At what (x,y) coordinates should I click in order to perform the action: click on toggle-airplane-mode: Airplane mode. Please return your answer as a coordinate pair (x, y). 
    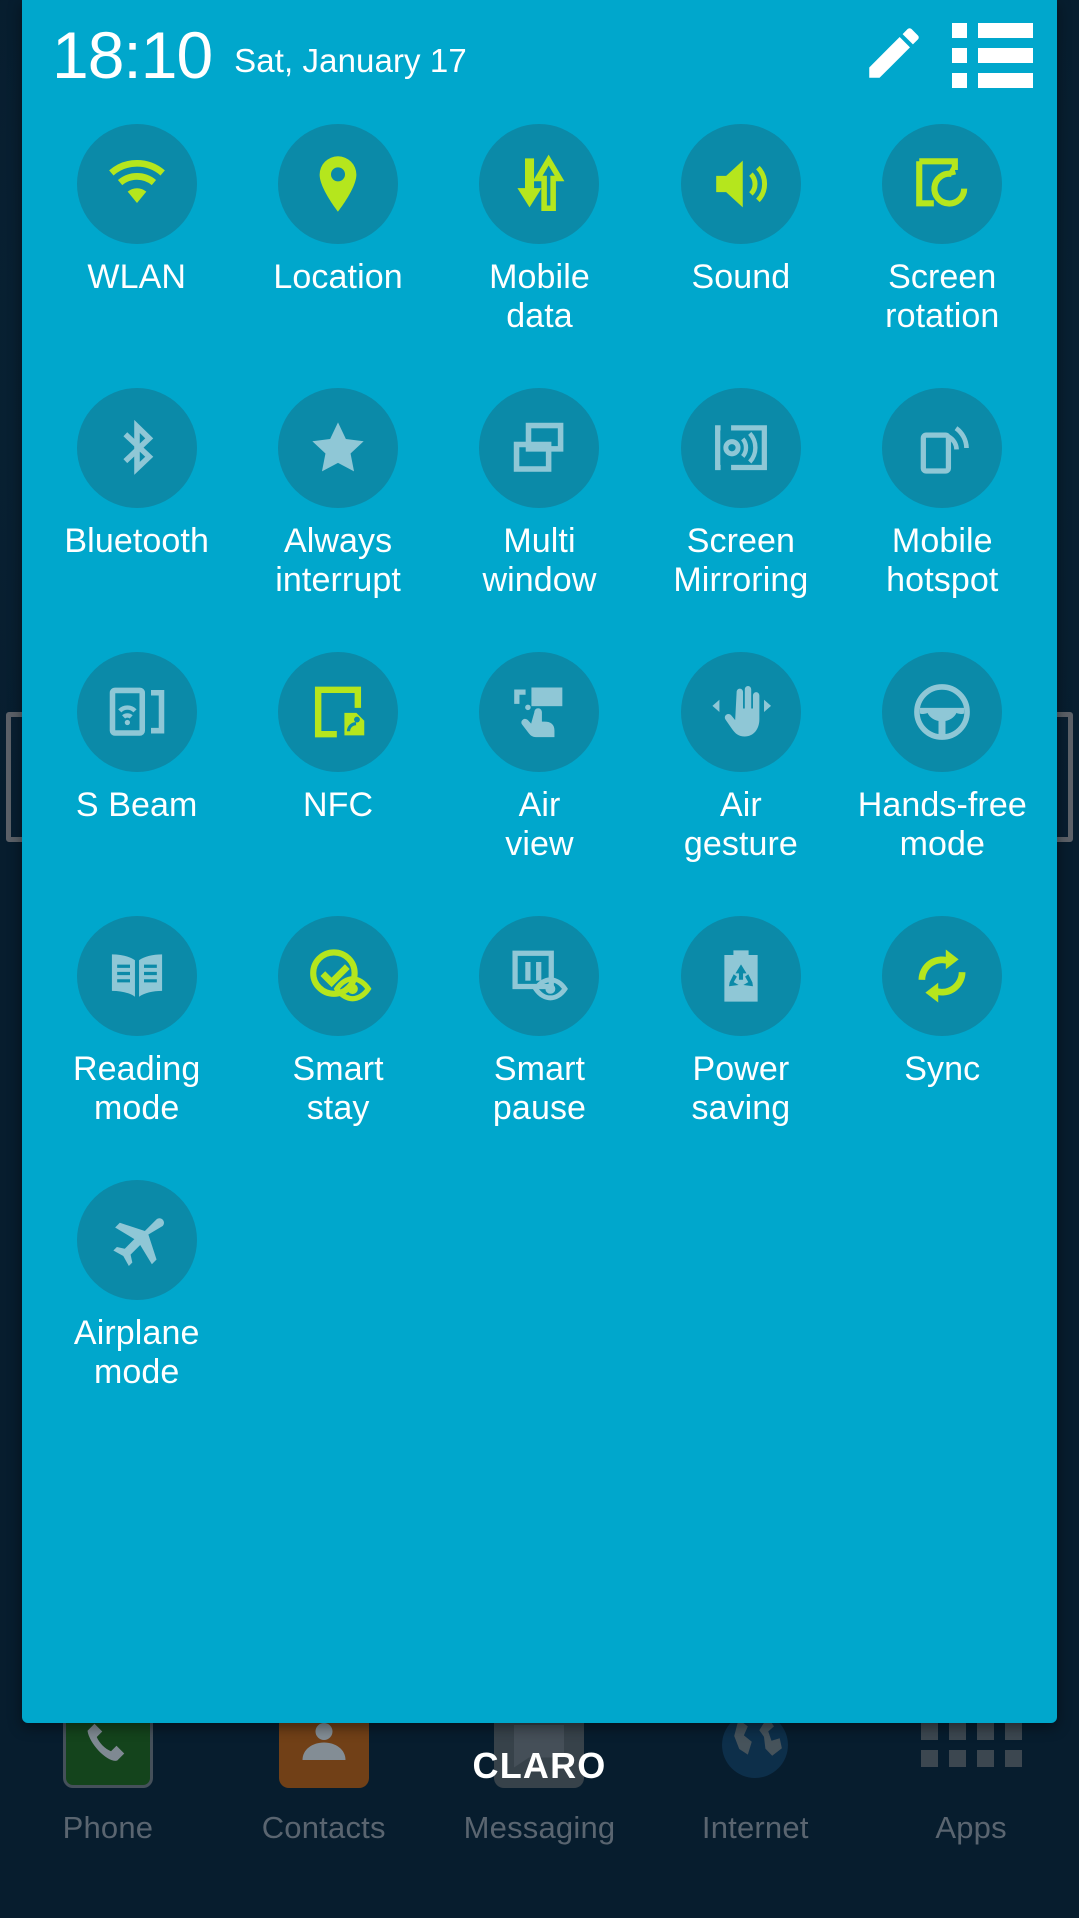
    Looking at the image, I should click on (136, 1304).